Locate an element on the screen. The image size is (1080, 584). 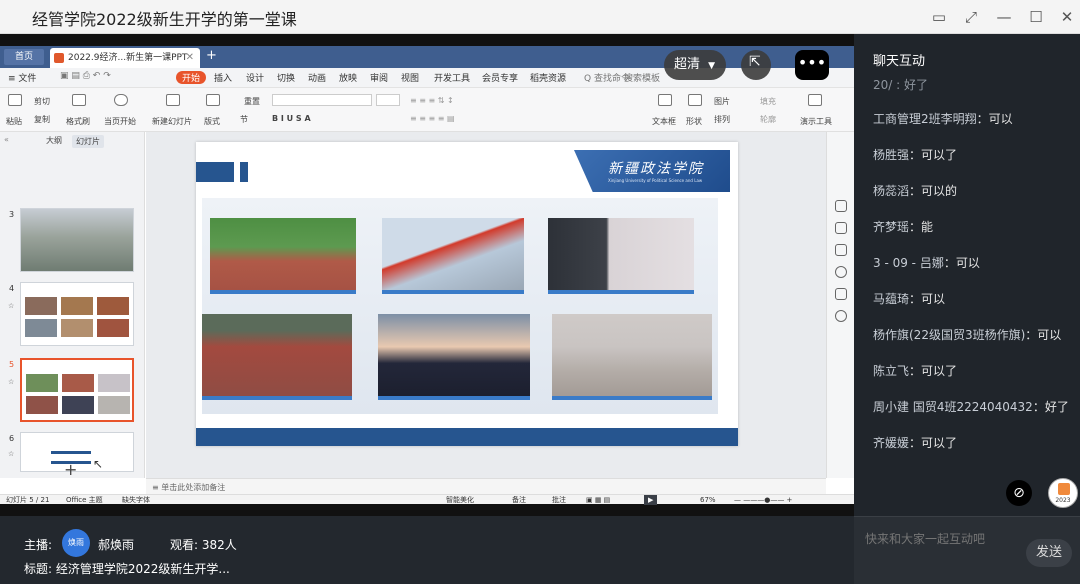
thumb-number-3: 3 is located at coordinates (12, 214).